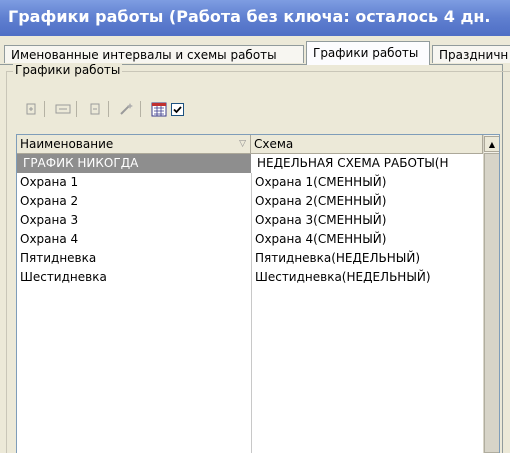 This screenshot has width=510, height=453. What do you see at coordinates (250, 182) in the screenshot?
I see `table-row: Охрана 1 Охрана 1(СМЕННЫЙ)` at bounding box center [250, 182].